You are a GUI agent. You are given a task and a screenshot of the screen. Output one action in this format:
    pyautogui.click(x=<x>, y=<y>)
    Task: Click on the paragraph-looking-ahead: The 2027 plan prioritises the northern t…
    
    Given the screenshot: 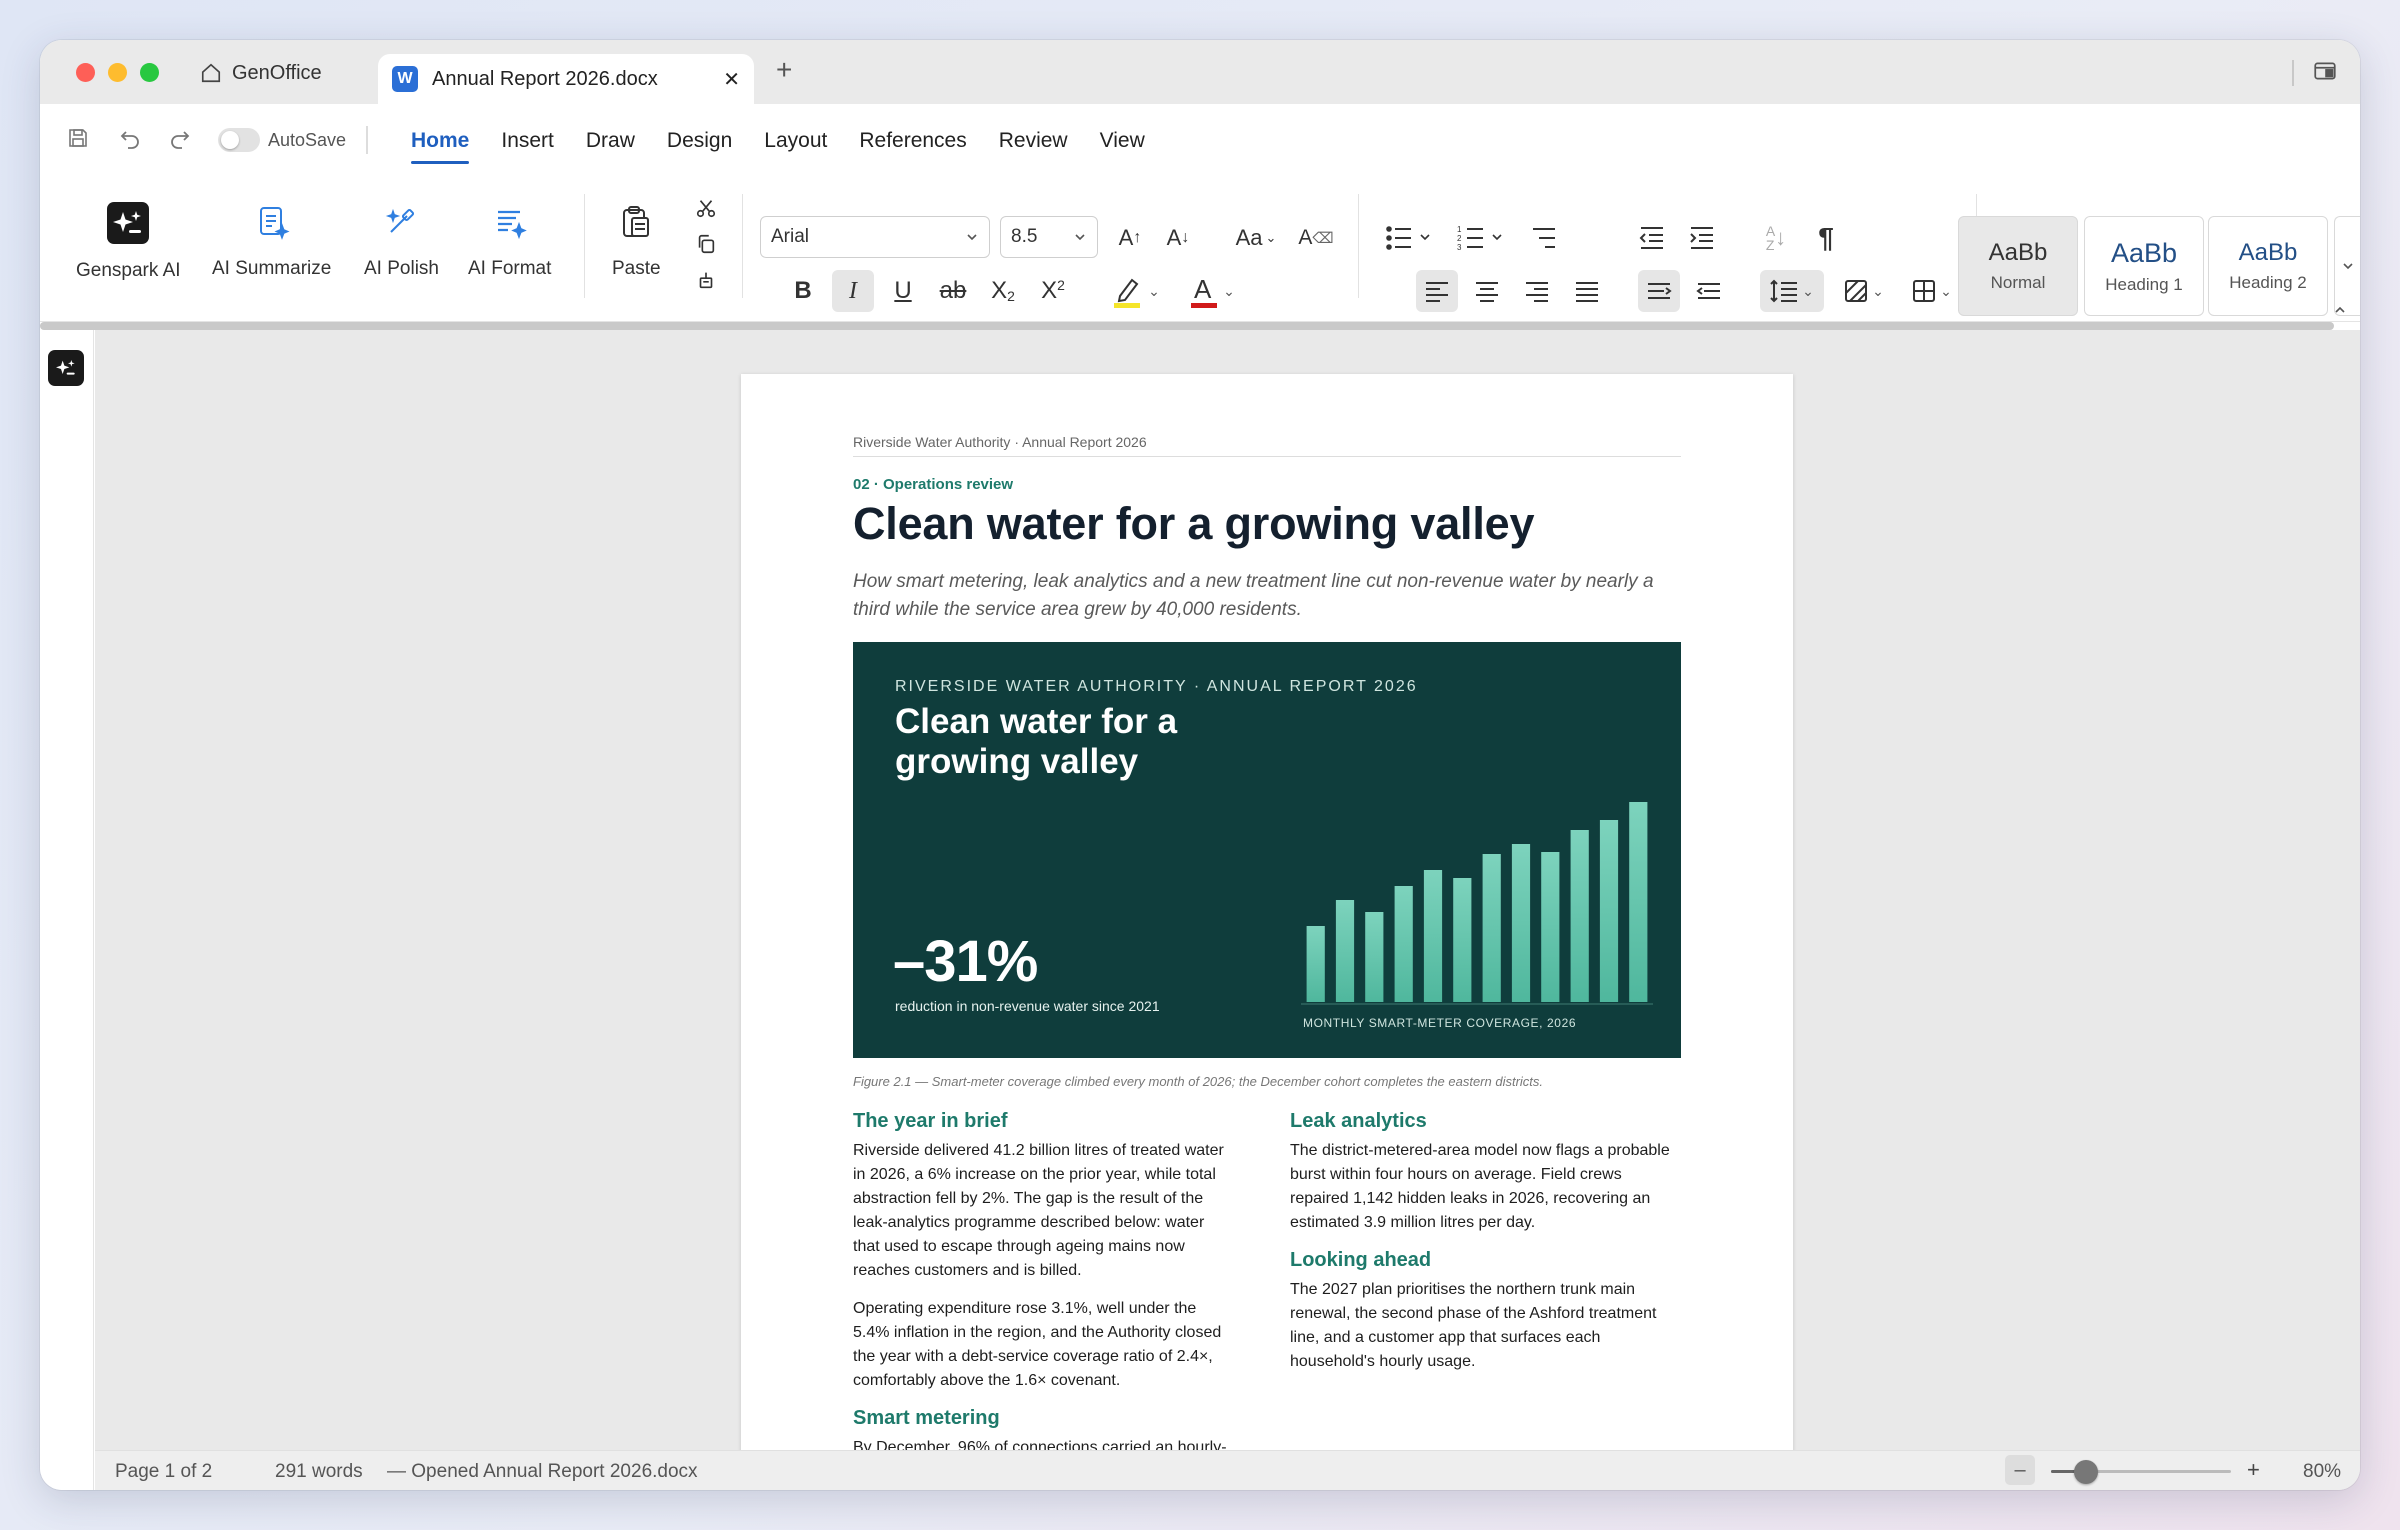 What is the action you would take?
    pyautogui.click(x=1473, y=1325)
    